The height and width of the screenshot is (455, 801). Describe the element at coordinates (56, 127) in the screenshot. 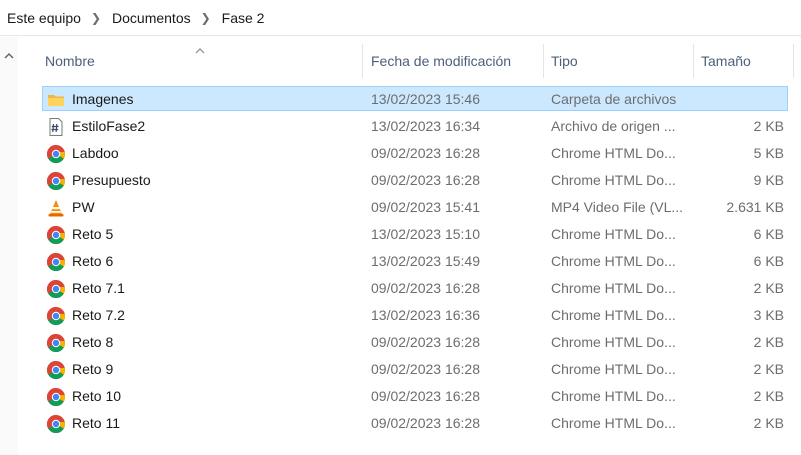

I see `css-file-icon` at that location.